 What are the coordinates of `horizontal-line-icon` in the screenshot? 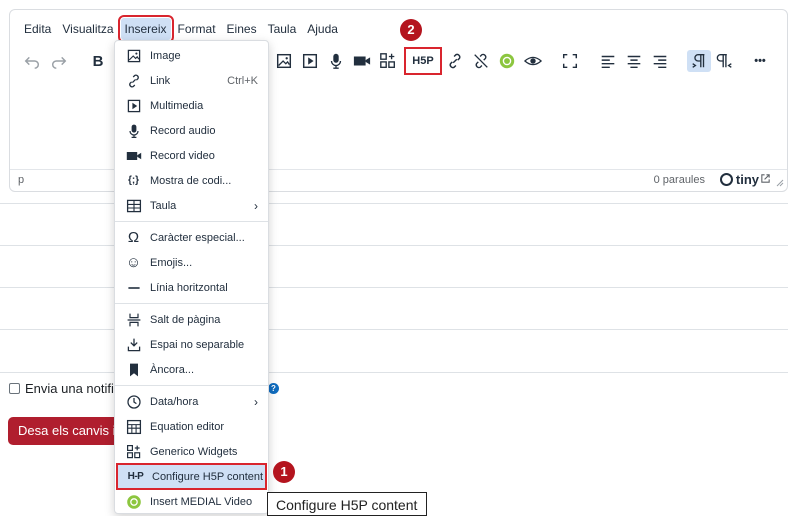 It's located at (133, 287).